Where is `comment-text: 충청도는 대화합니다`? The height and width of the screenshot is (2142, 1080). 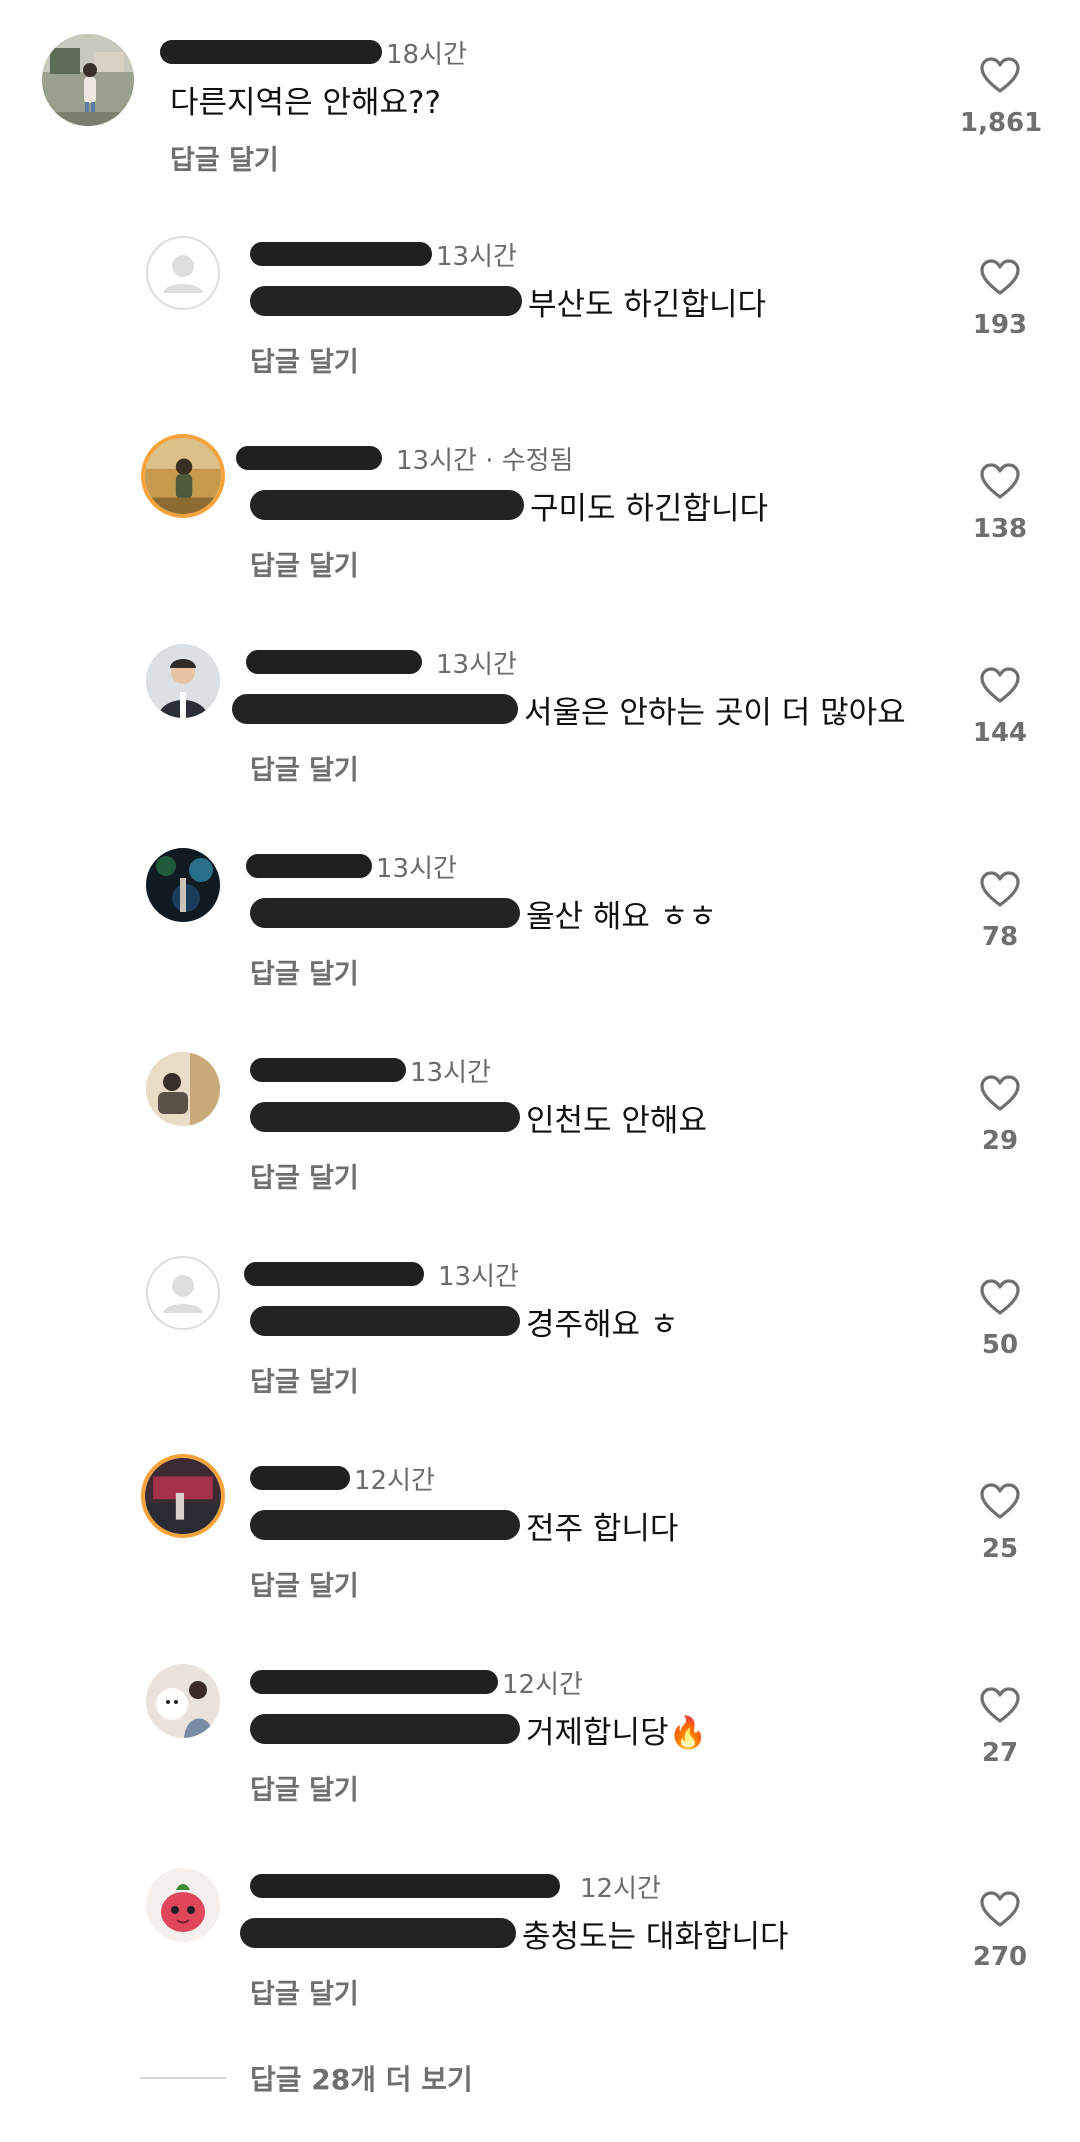
comment-text: 충청도는 대화합니다 is located at coordinates (655, 1936).